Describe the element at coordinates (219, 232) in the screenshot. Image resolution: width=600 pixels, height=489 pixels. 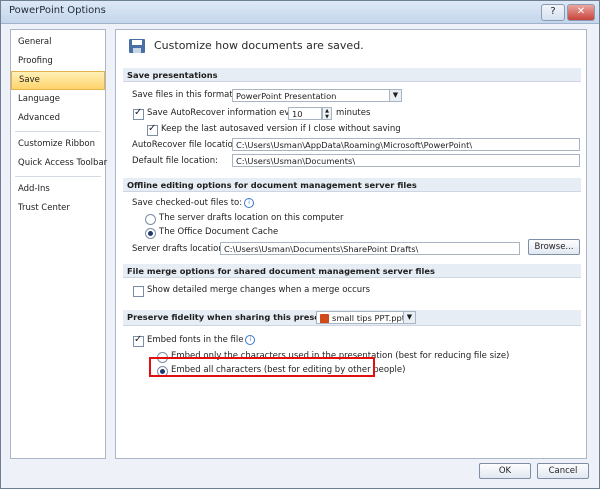
I see `radio-office-cache-label: The Office Document Cache` at that location.